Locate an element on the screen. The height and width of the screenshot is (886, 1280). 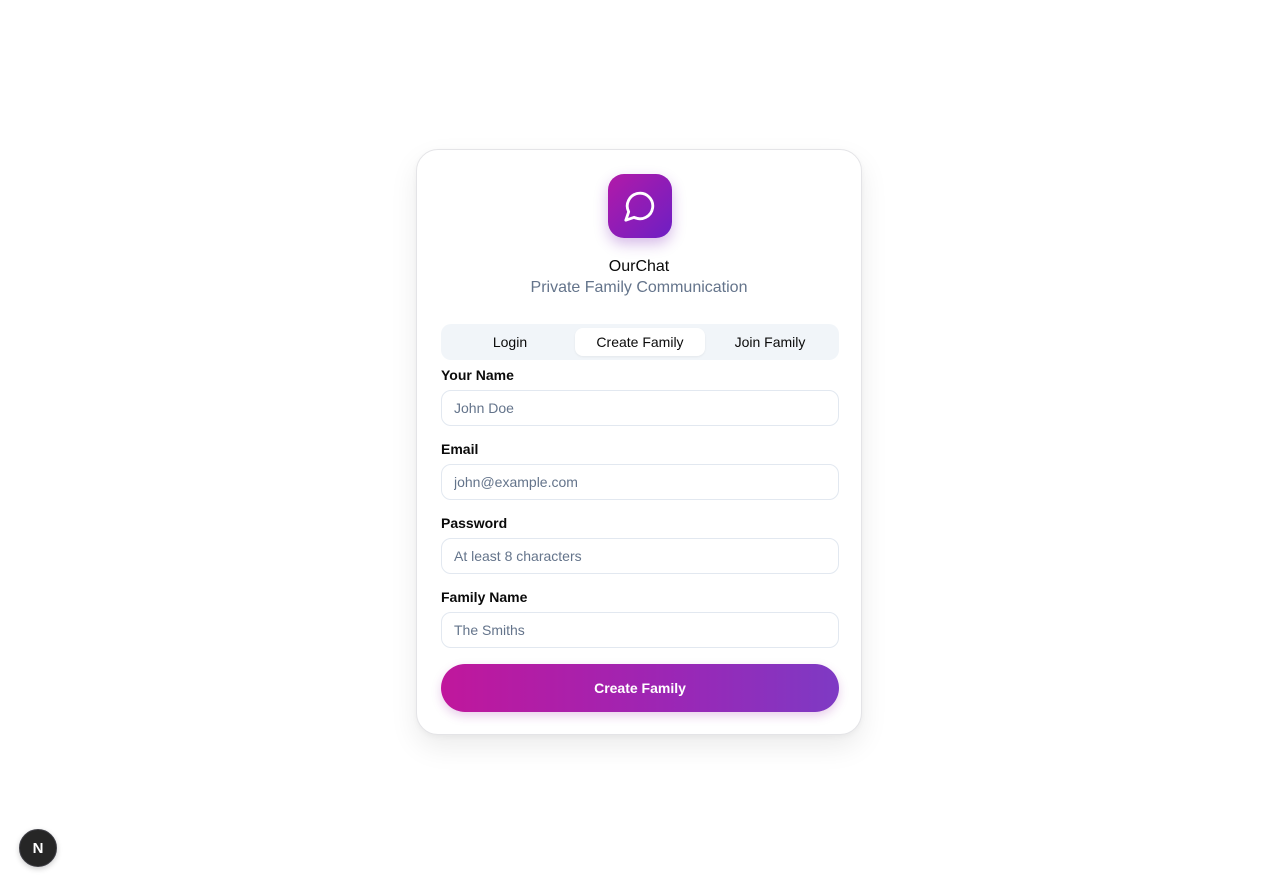
auth-tabs: Login Create Family Join Family is located at coordinates (640, 342).